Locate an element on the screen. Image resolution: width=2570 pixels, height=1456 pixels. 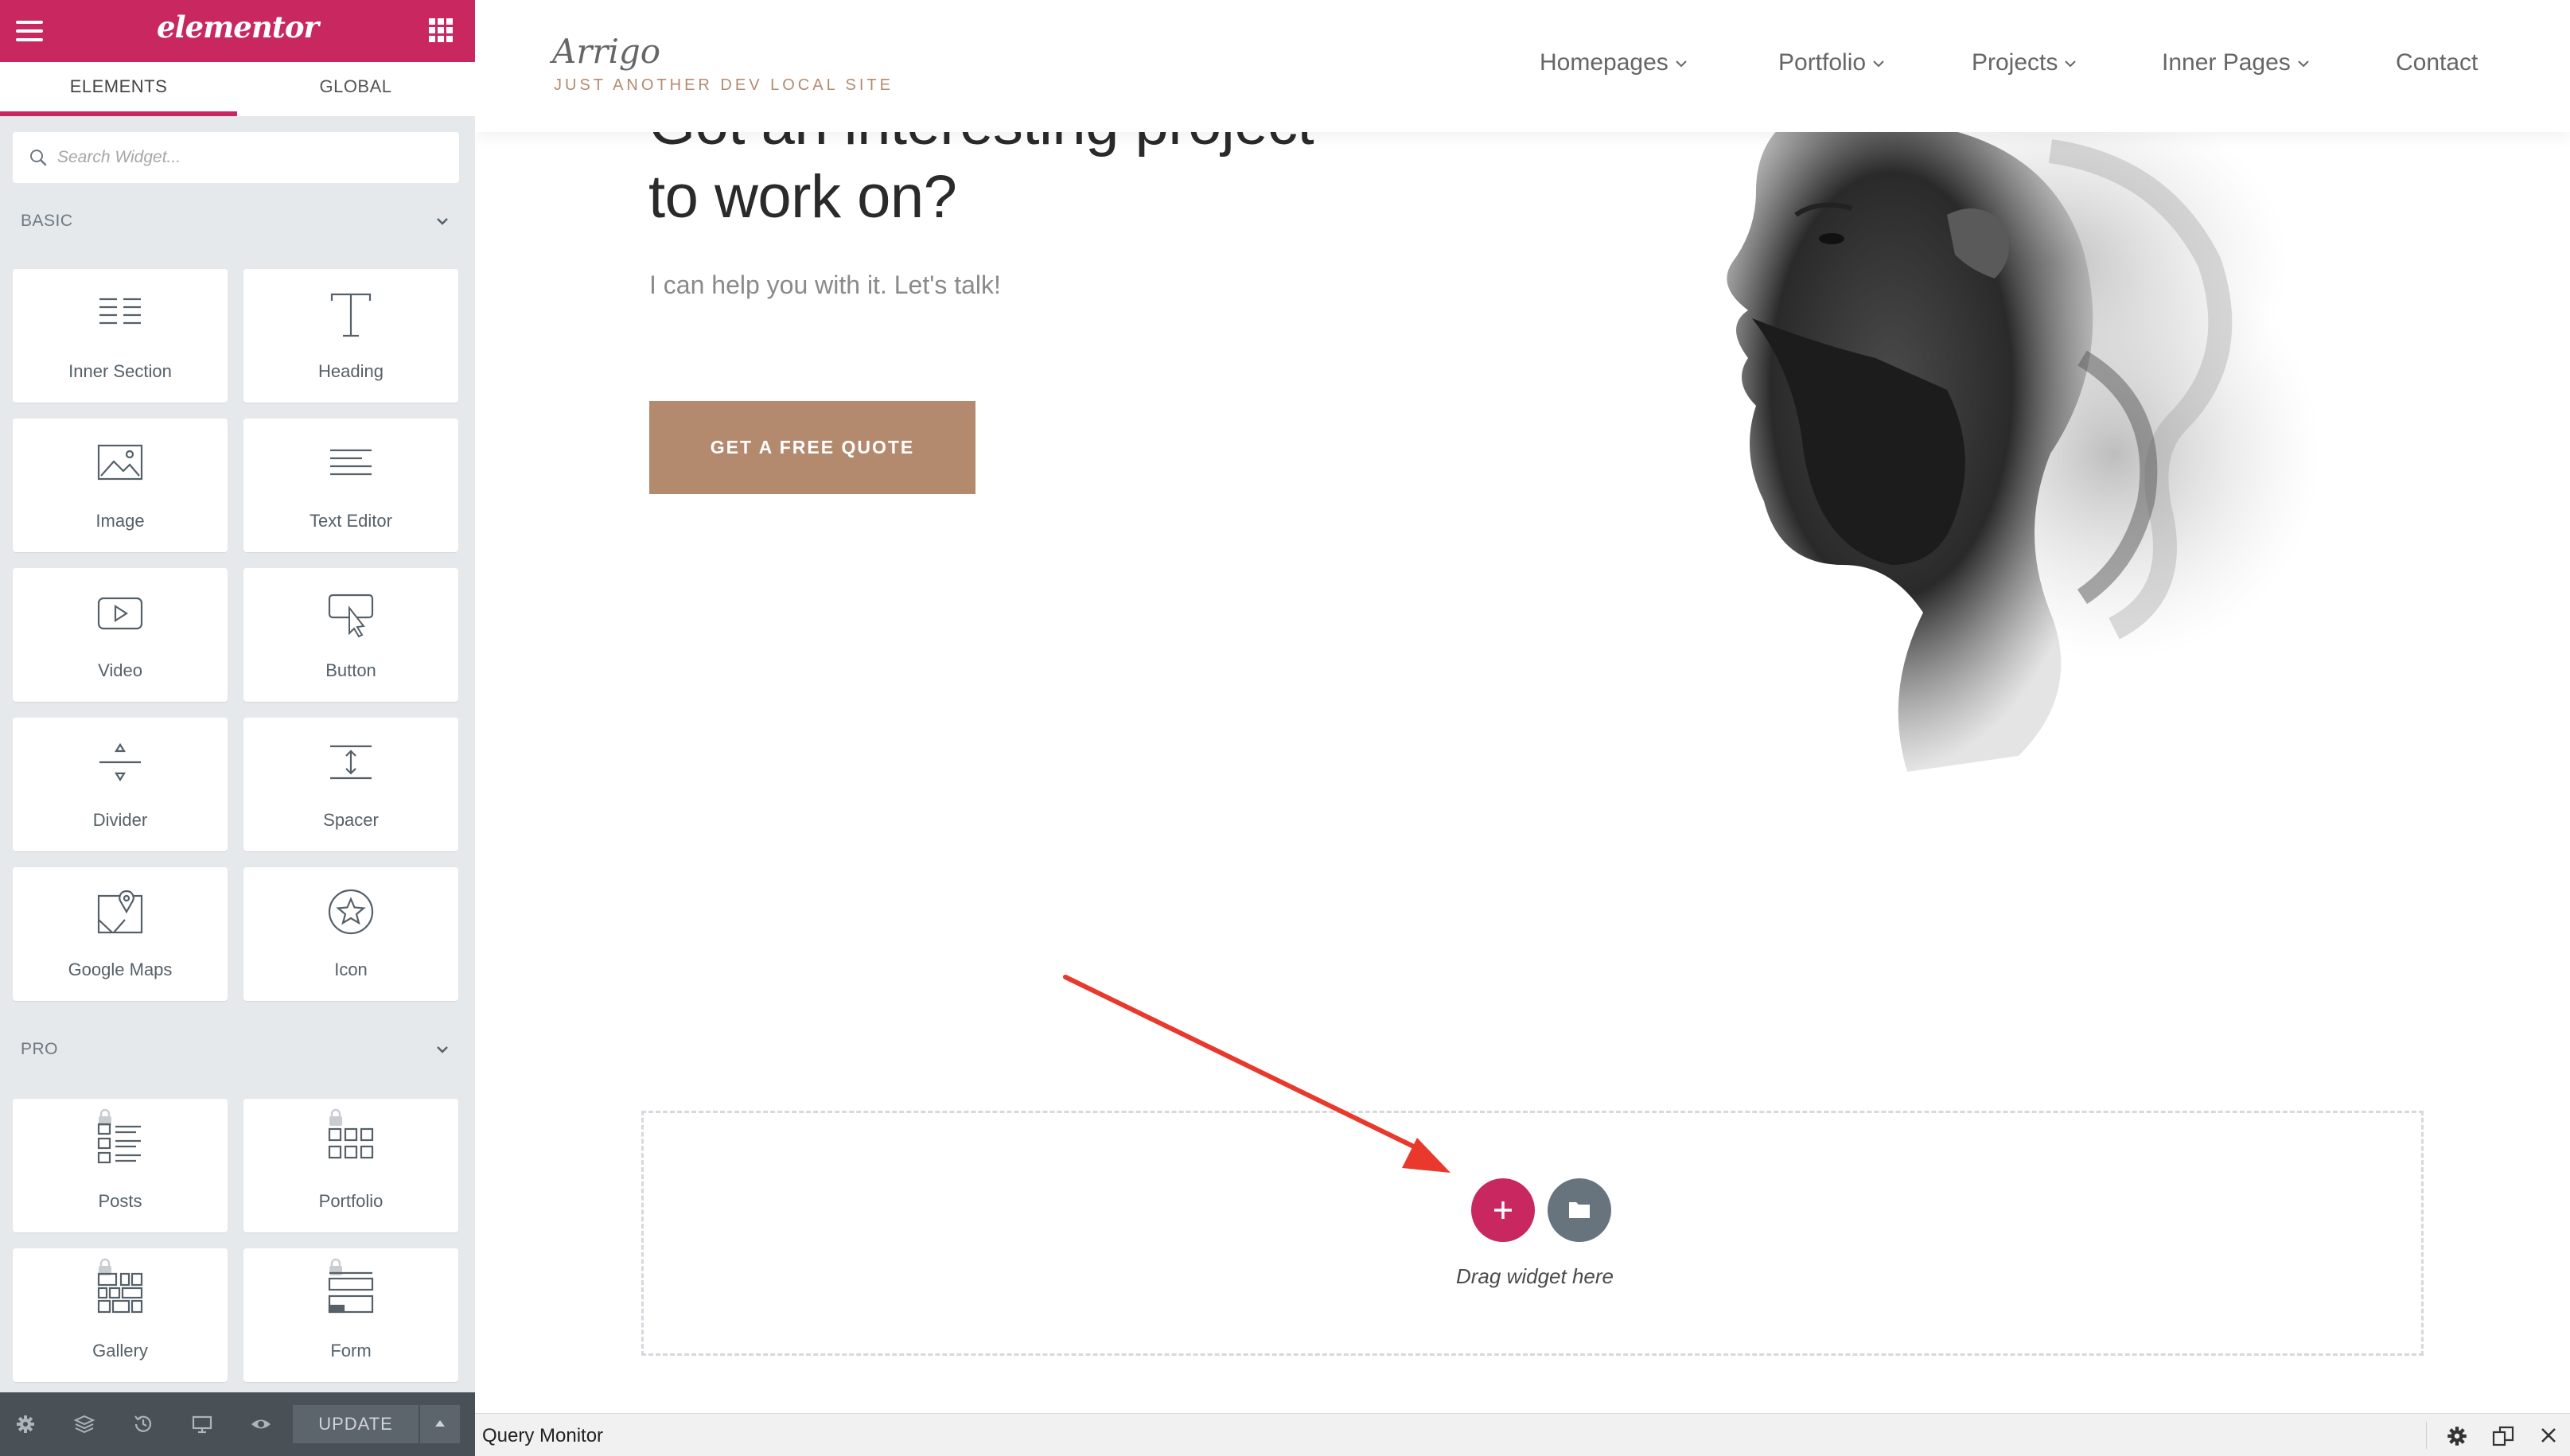
search-input is located at coordinates (252, 157).